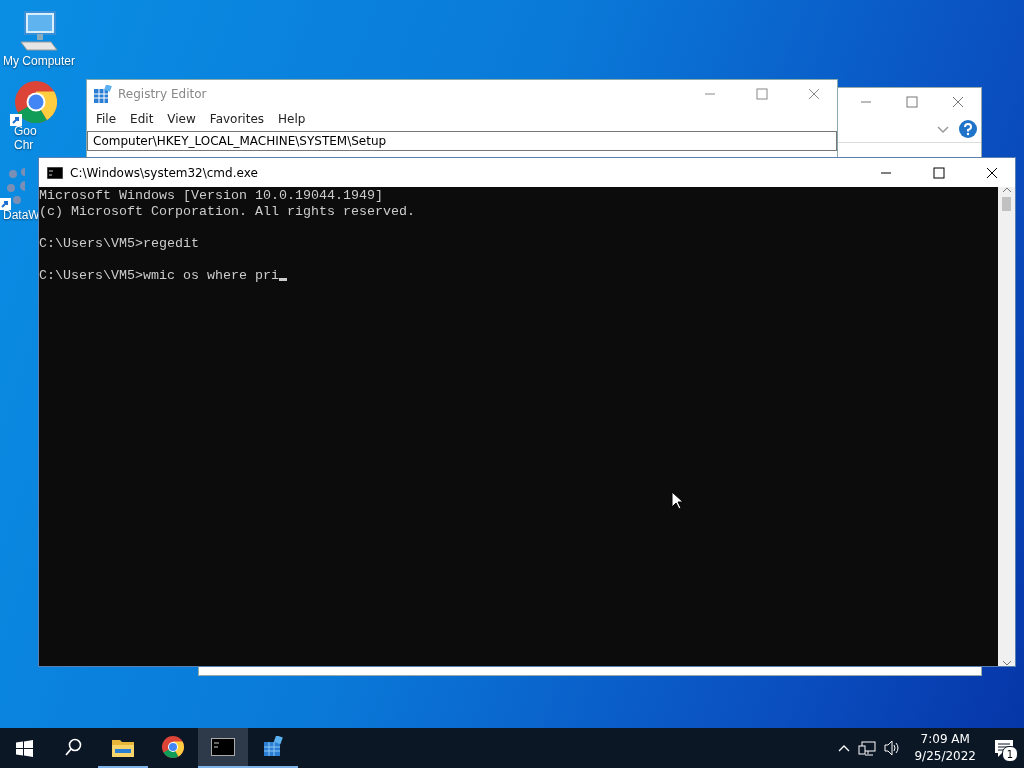 The image size is (1024, 768). I want to click on icon-label: Goo, so click(25, 131).